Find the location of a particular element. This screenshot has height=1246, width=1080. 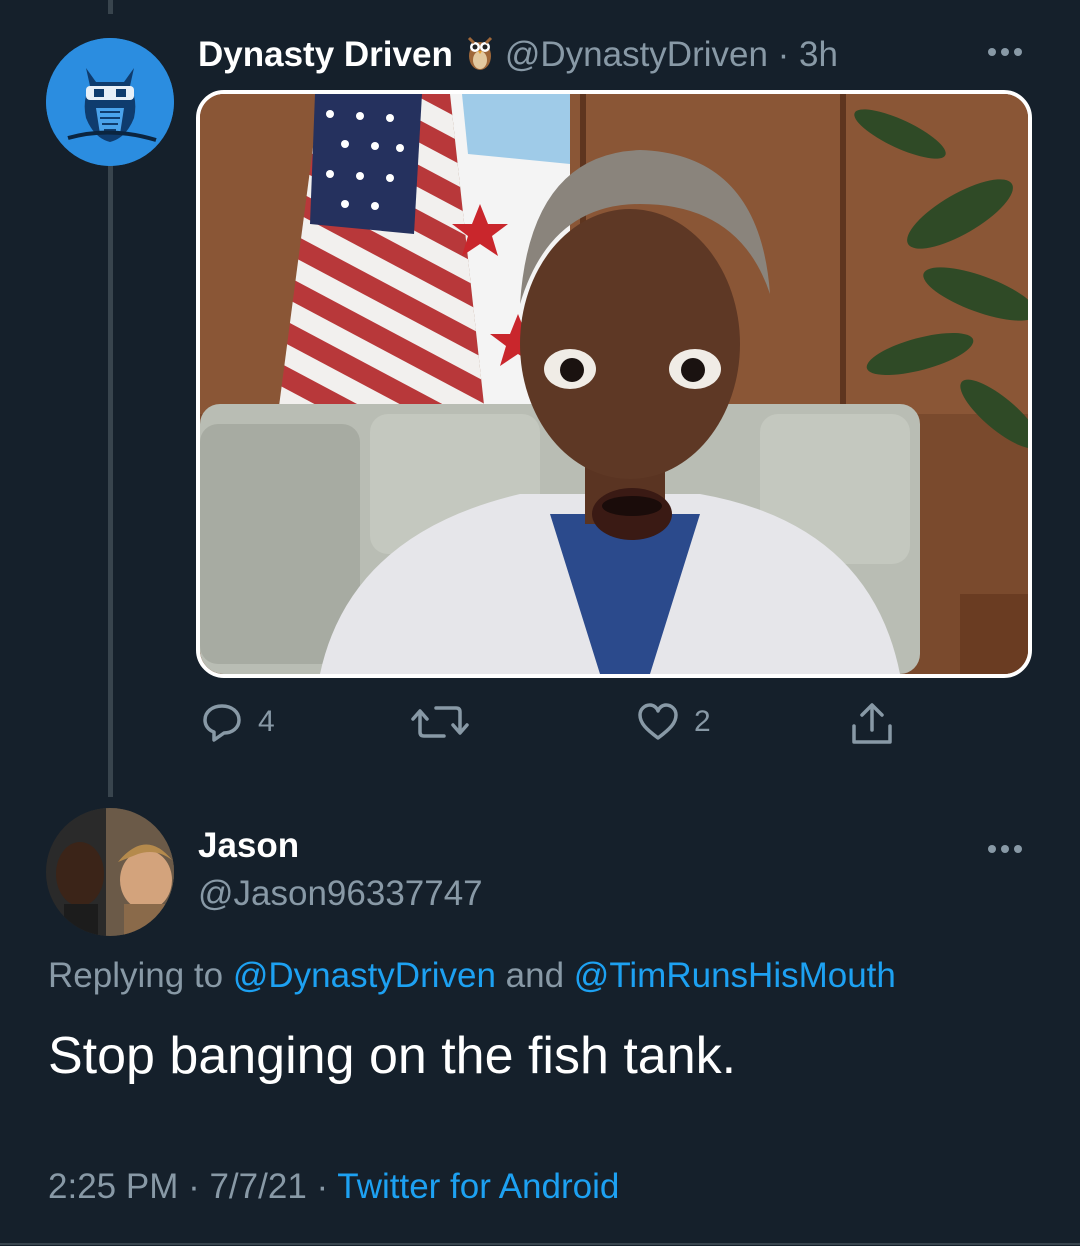

owl-logo-icon is located at coordinates (110, 102).